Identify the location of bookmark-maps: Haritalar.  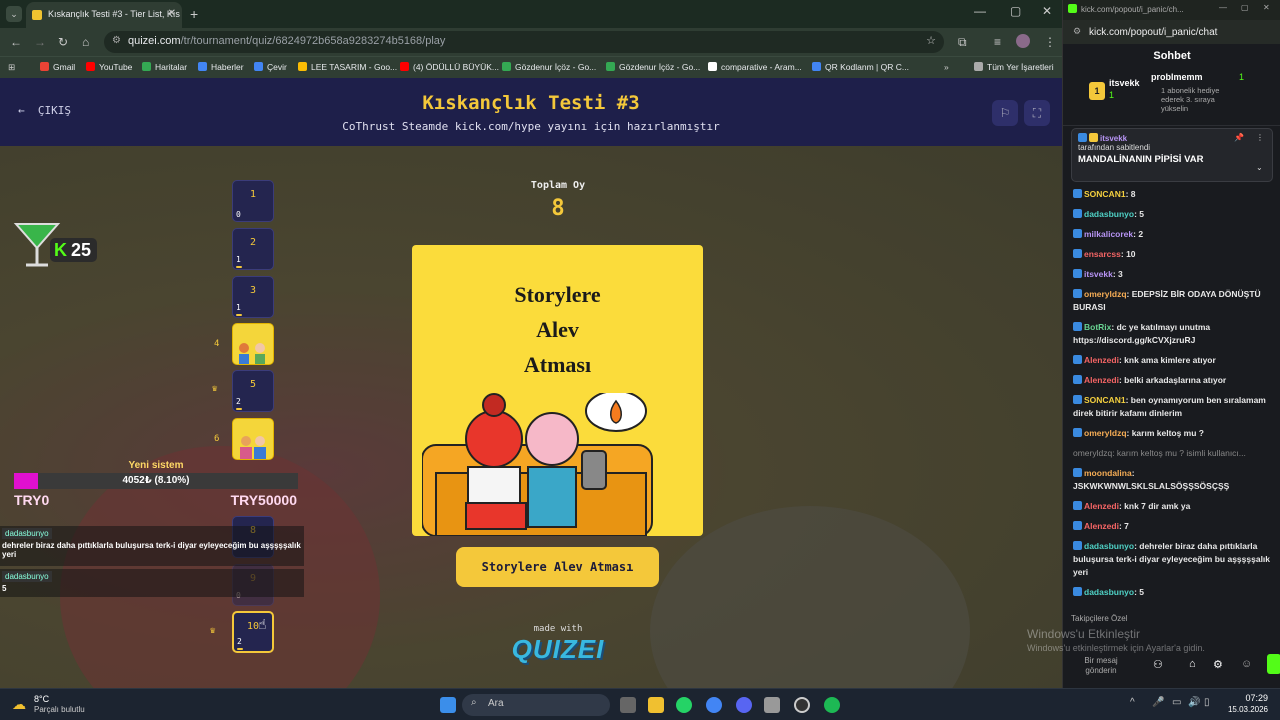
(164, 67).